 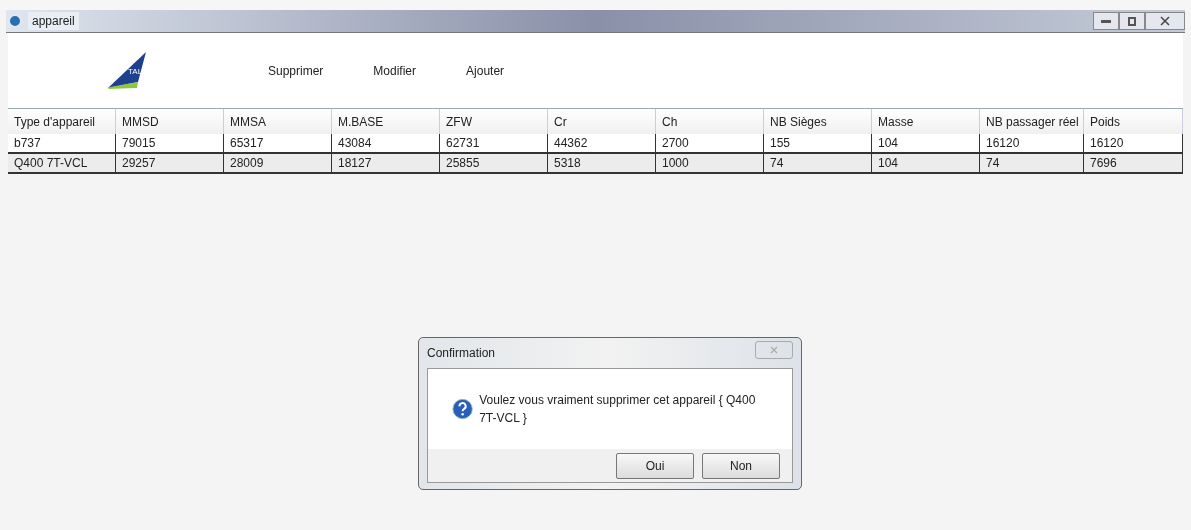 What do you see at coordinates (395, 70) in the screenshot?
I see `toolbar-button: Modifier` at bounding box center [395, 70].